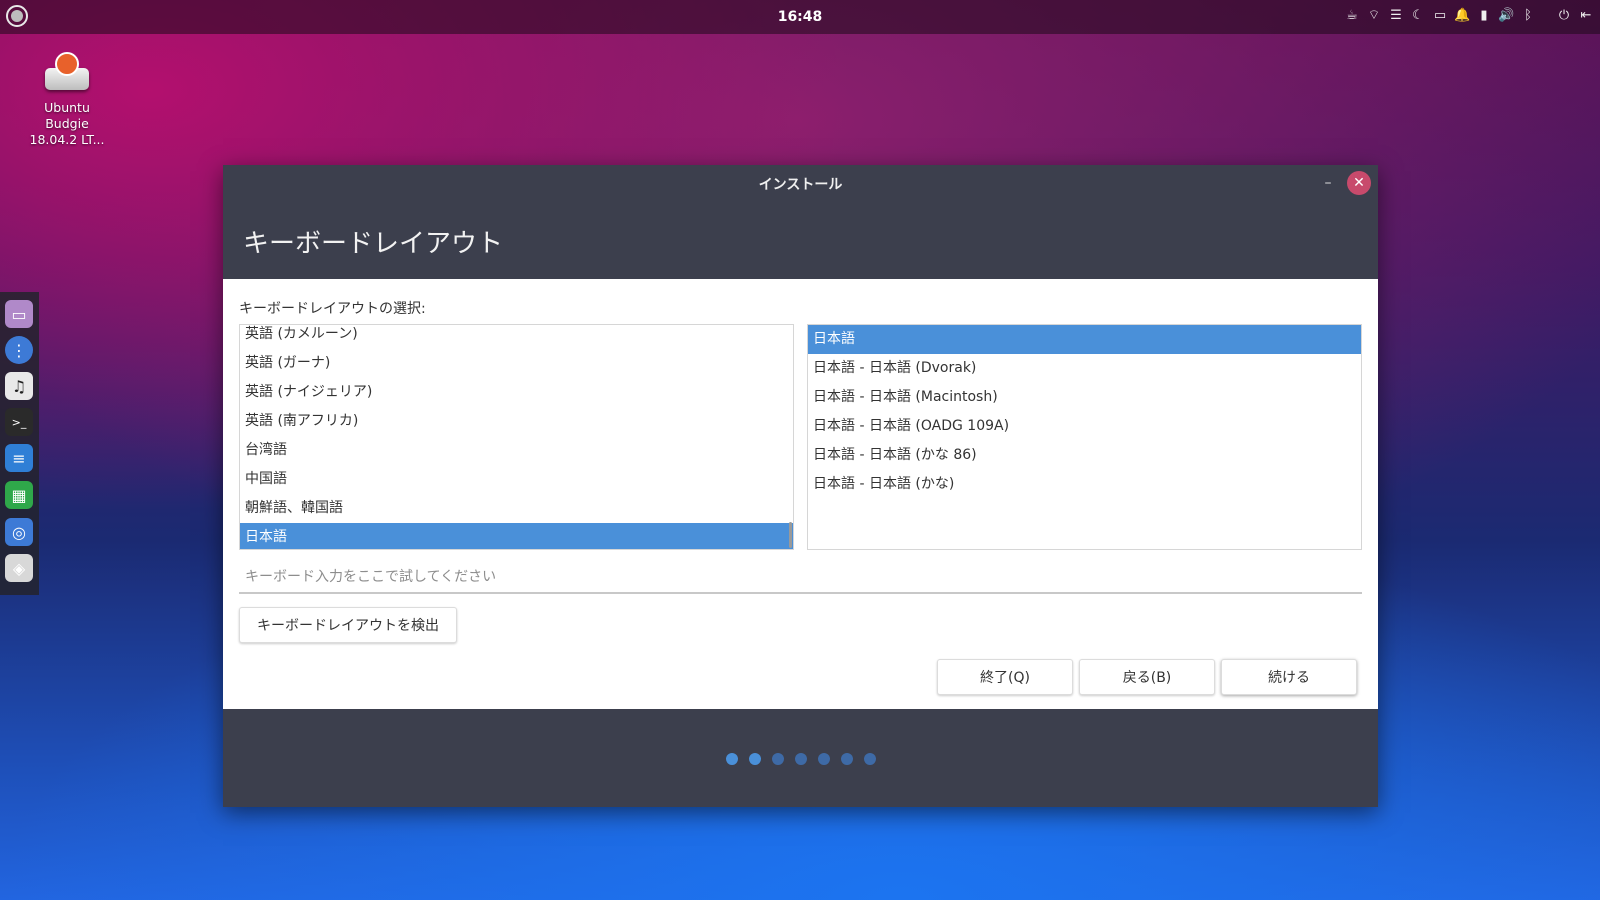 The image size is (1600, 900). Describe the element at coordinates (516, 450) in the screenshot. I see `list-item: 台湾語` at that location.